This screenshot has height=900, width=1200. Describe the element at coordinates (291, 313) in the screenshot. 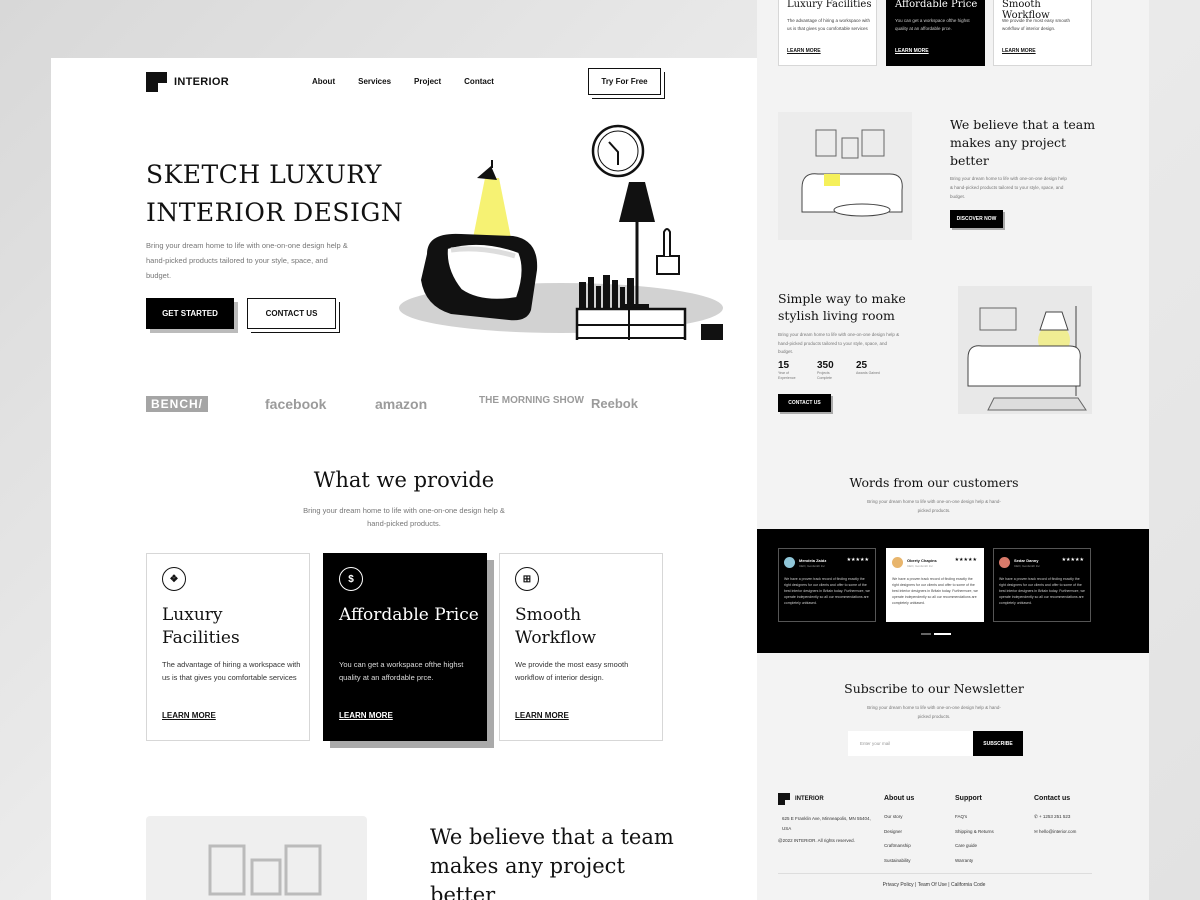

I see `contact-us-button: CONTACT US` at that location.